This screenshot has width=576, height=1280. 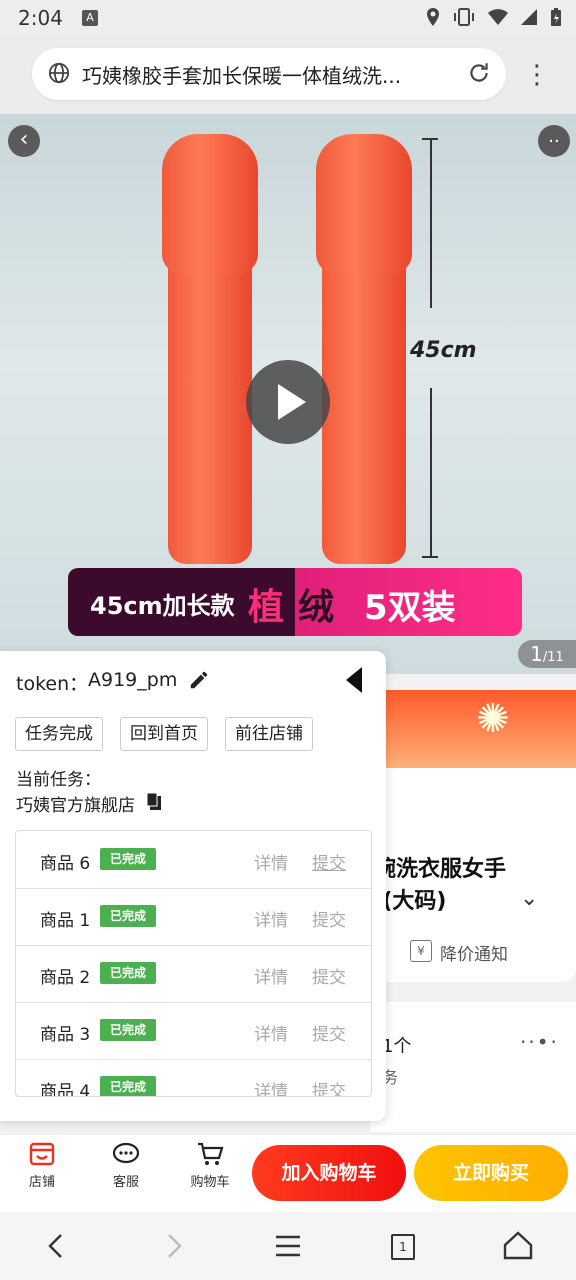 What do you see at coordinates (210, 1182) in the screenshot?
I see `cart-label: 购物车` at bounding box center [210, 1182].